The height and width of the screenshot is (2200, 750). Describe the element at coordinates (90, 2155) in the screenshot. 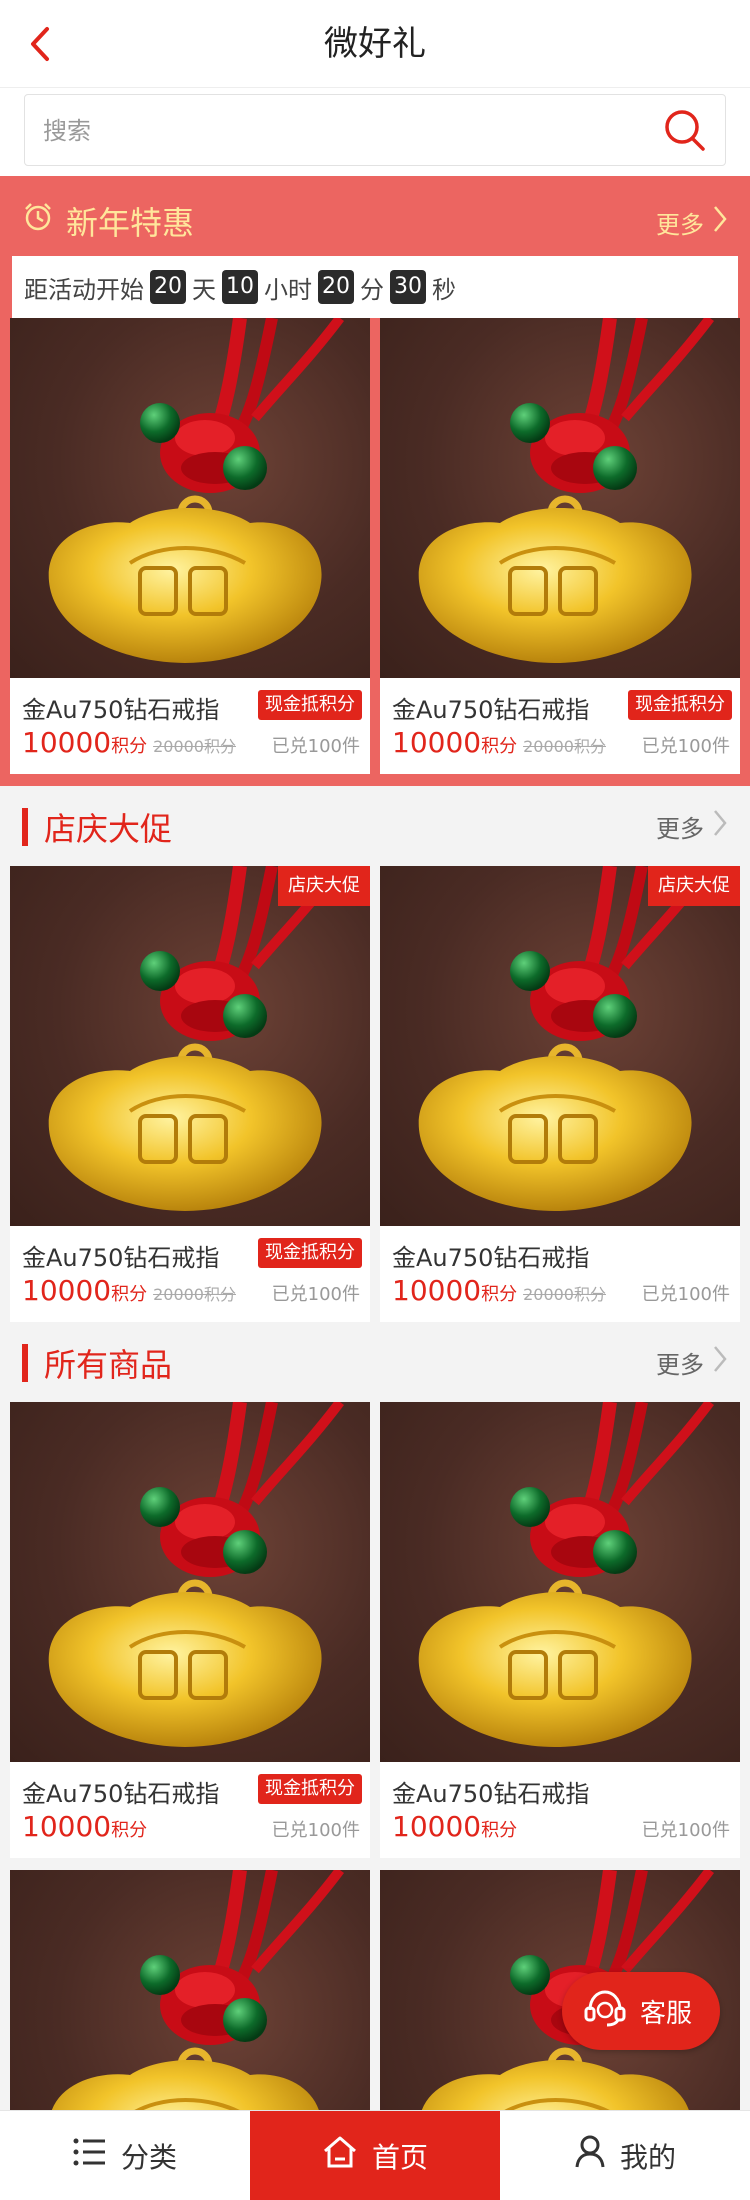

I see `list-icon` at that location.